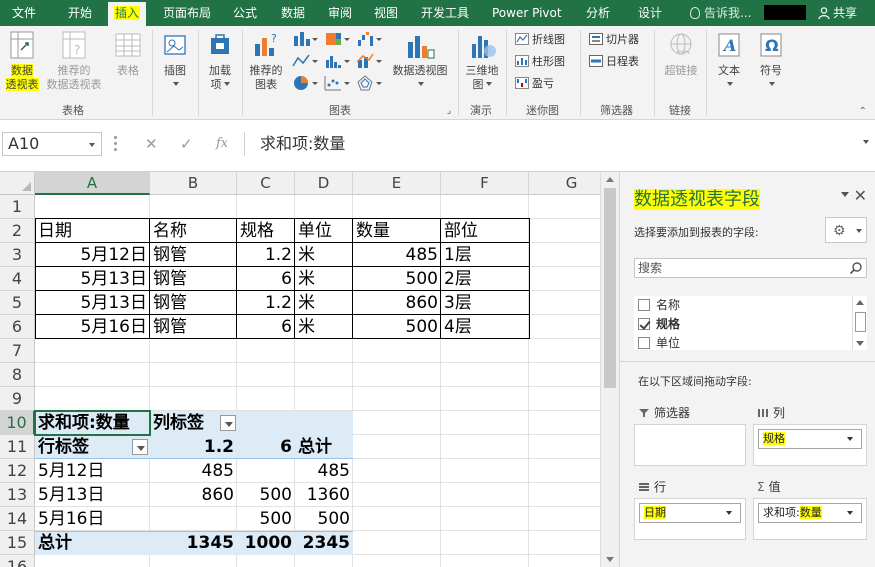 The width and height of the screenshot is (875, 567). Describe the element at coordinates (810, 513) in the screenshot. I see `values-field-pill: 求和项:数量` at that location.